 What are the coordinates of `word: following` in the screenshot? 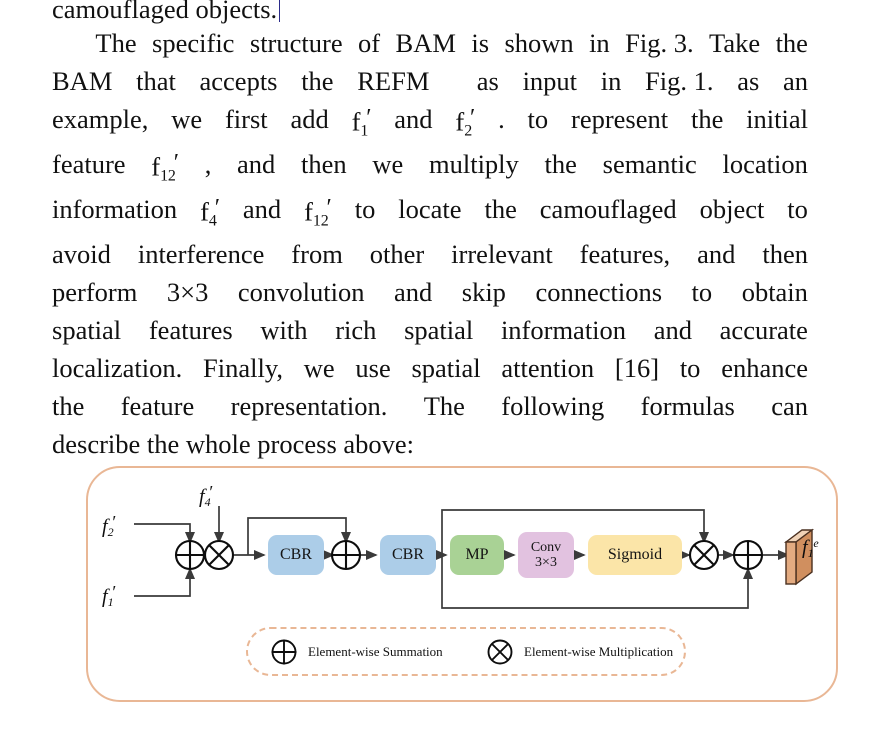 It's located at (553, 406).